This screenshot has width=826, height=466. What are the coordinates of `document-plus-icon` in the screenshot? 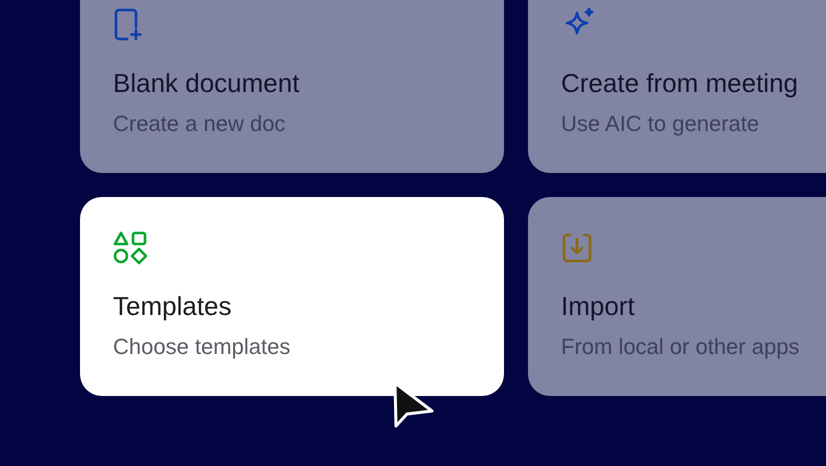 It's located at (128, 25).